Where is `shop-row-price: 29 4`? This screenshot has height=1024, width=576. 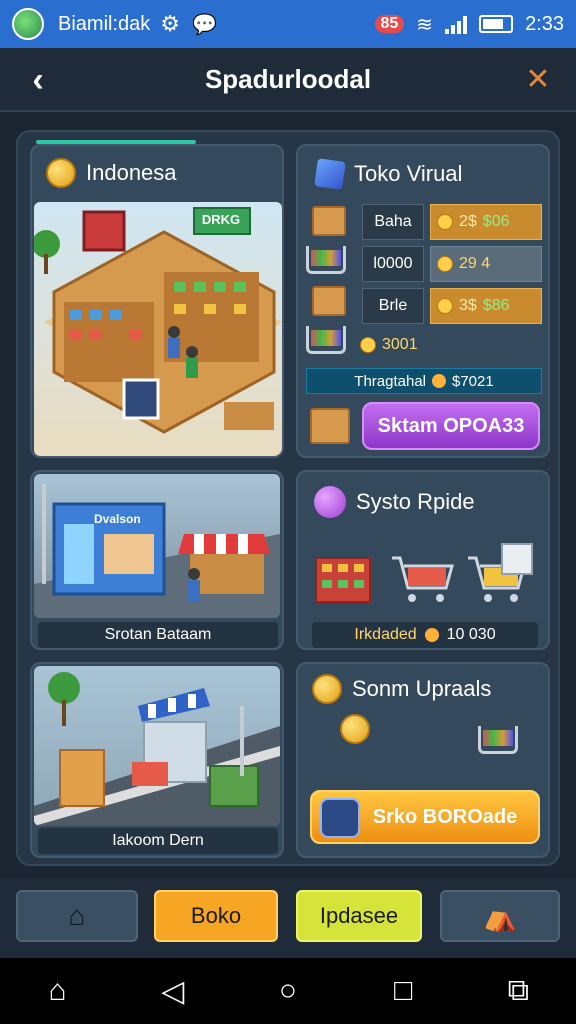 shop-row-price: 29 4 is located at coordinates (486, 264).